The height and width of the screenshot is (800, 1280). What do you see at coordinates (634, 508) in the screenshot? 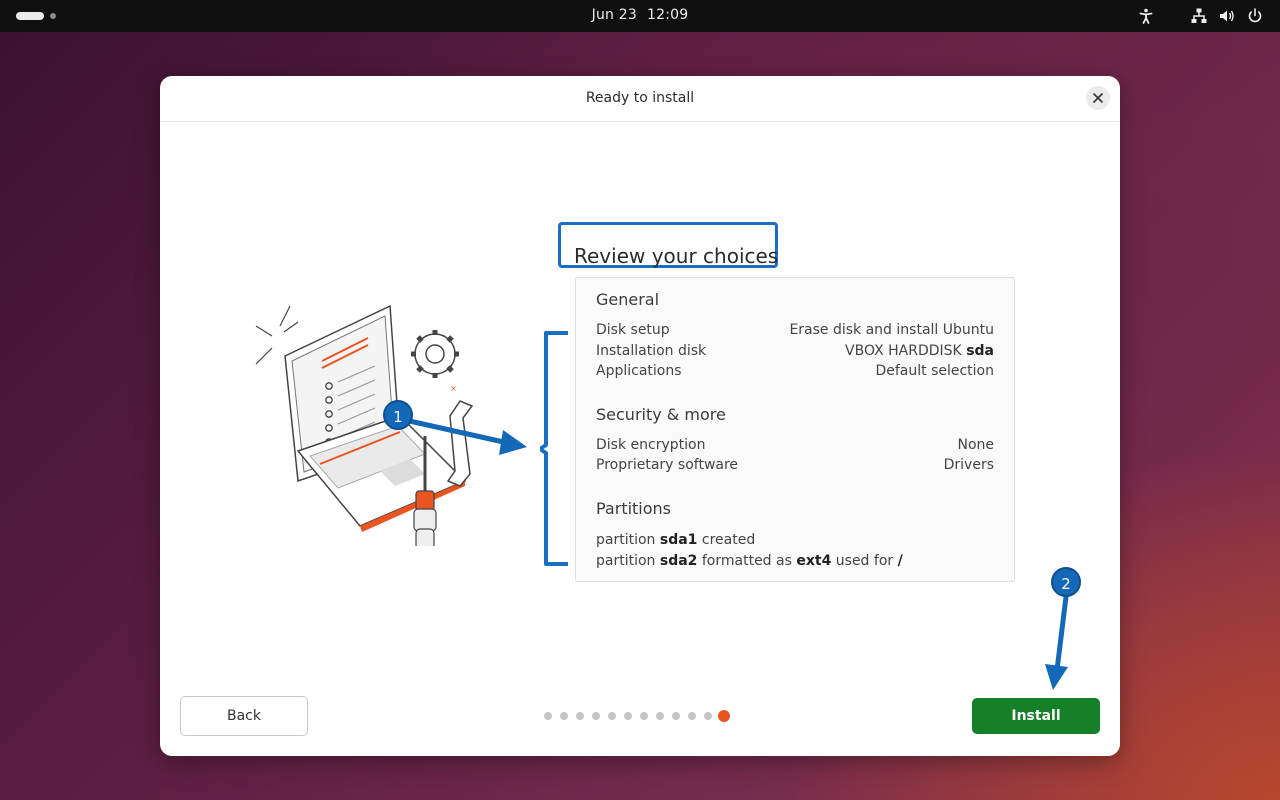
I see `section-partitions-title: Partitions` at bounding box center [634, 508].